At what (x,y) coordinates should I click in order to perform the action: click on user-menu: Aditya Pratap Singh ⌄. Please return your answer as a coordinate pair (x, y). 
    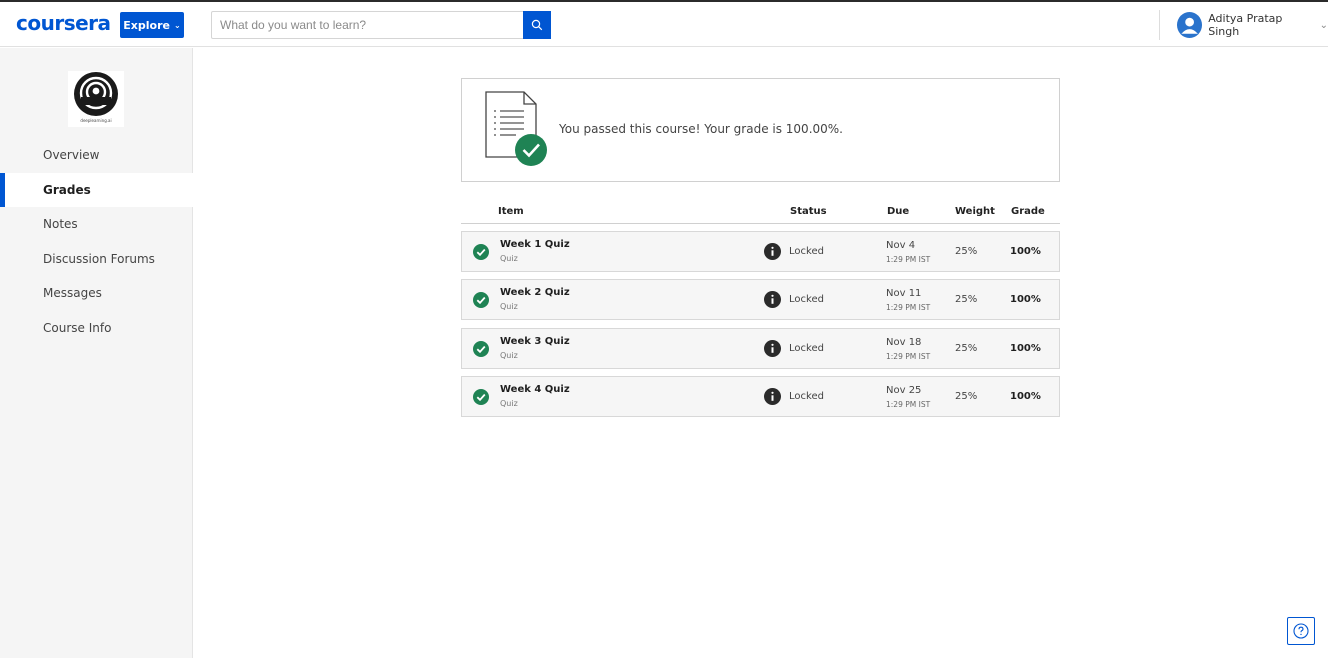
    Looking at the image, I should click on (1252, 25).